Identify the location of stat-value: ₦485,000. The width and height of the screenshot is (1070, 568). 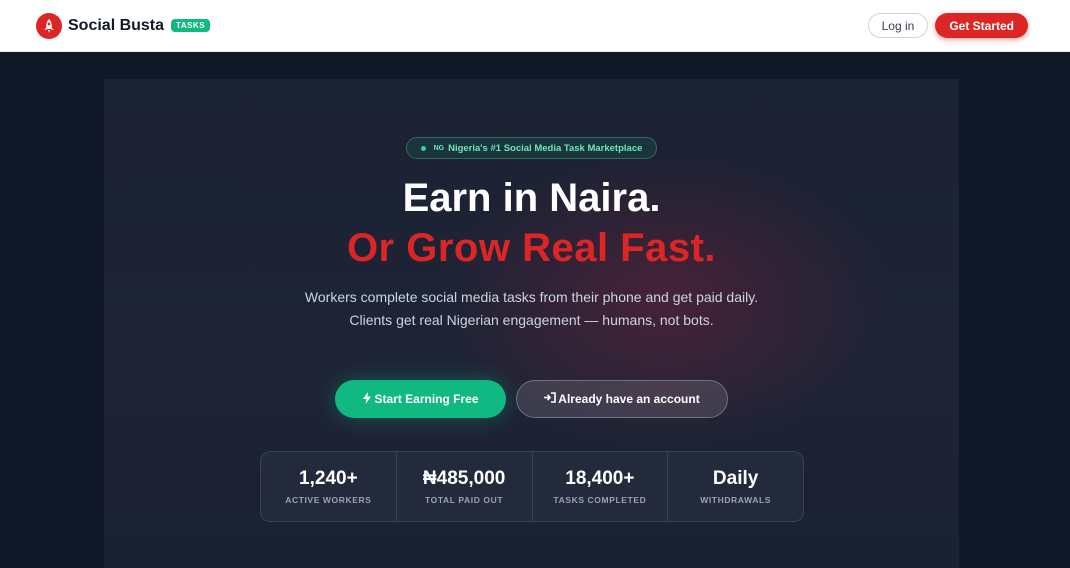
(464, 478).